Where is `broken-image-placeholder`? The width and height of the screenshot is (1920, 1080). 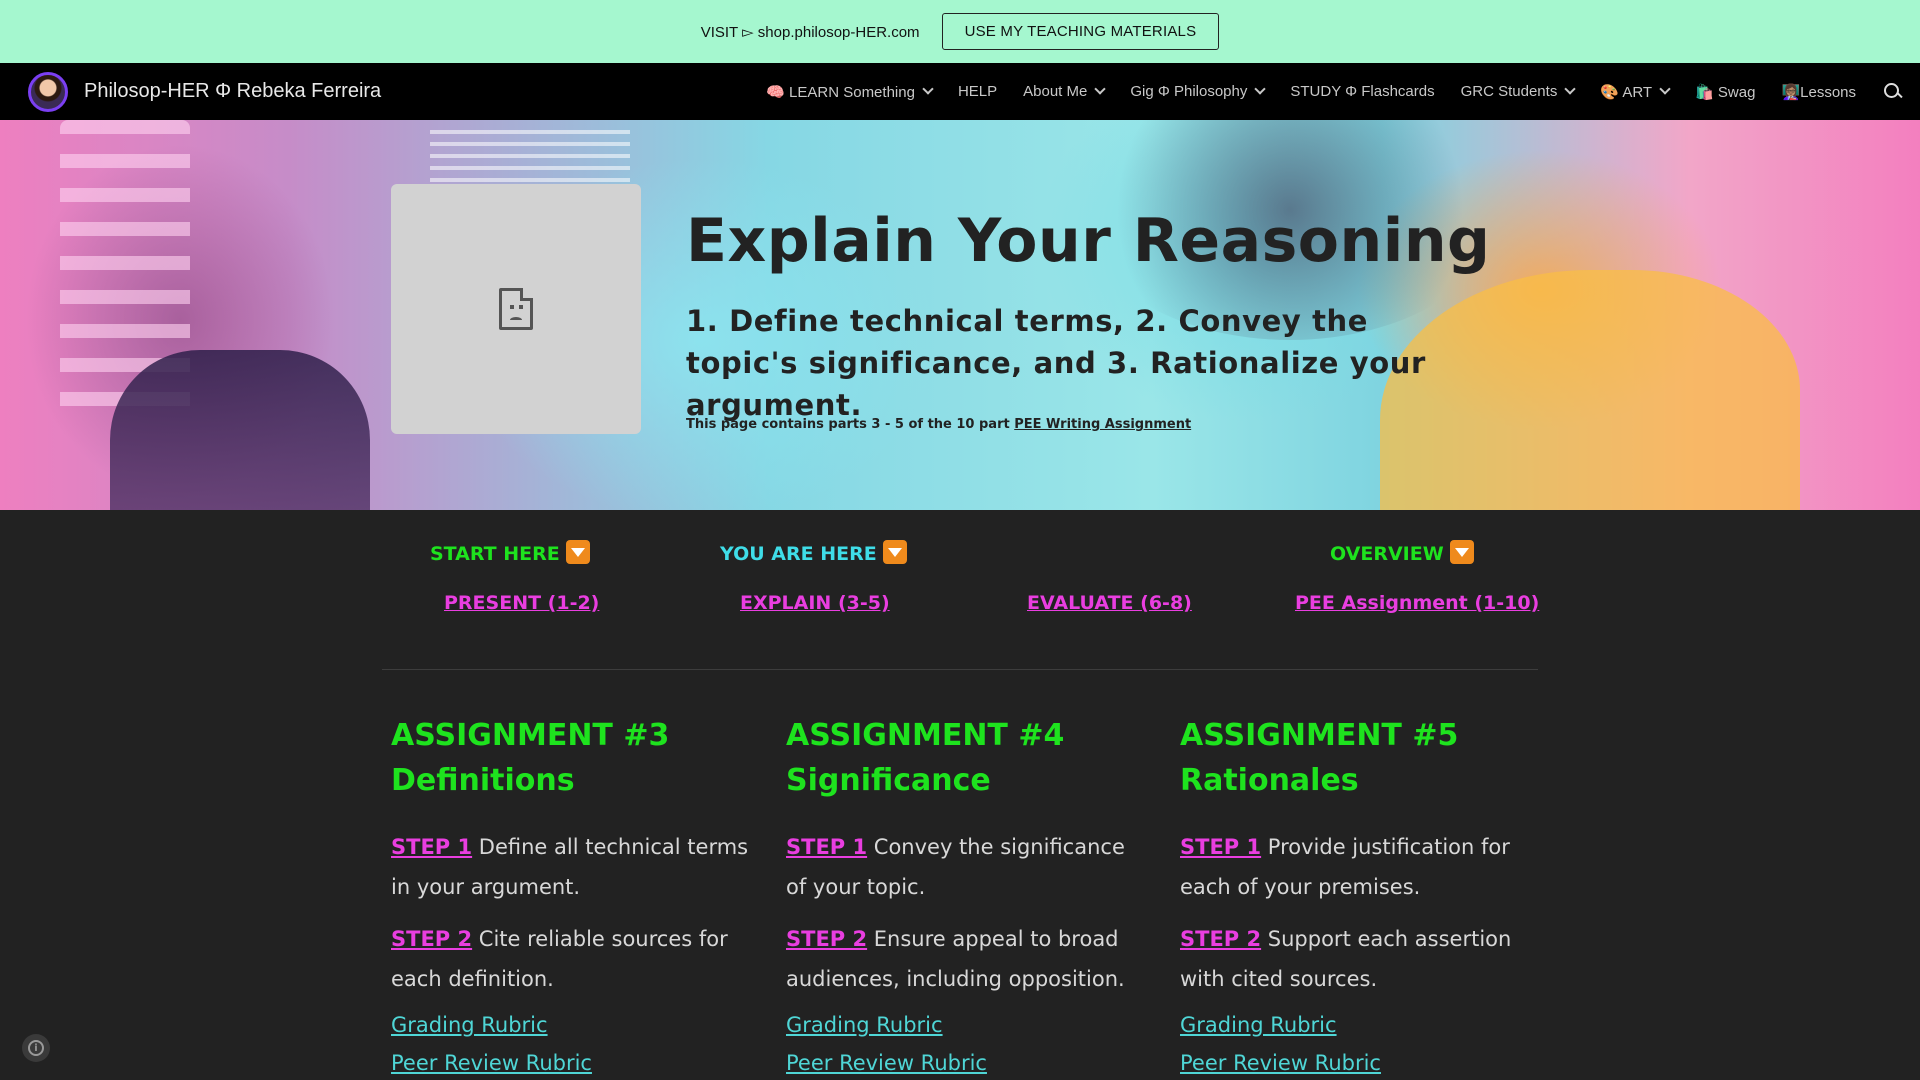 broken-image-placeholder is located at coordinates (516, 309).